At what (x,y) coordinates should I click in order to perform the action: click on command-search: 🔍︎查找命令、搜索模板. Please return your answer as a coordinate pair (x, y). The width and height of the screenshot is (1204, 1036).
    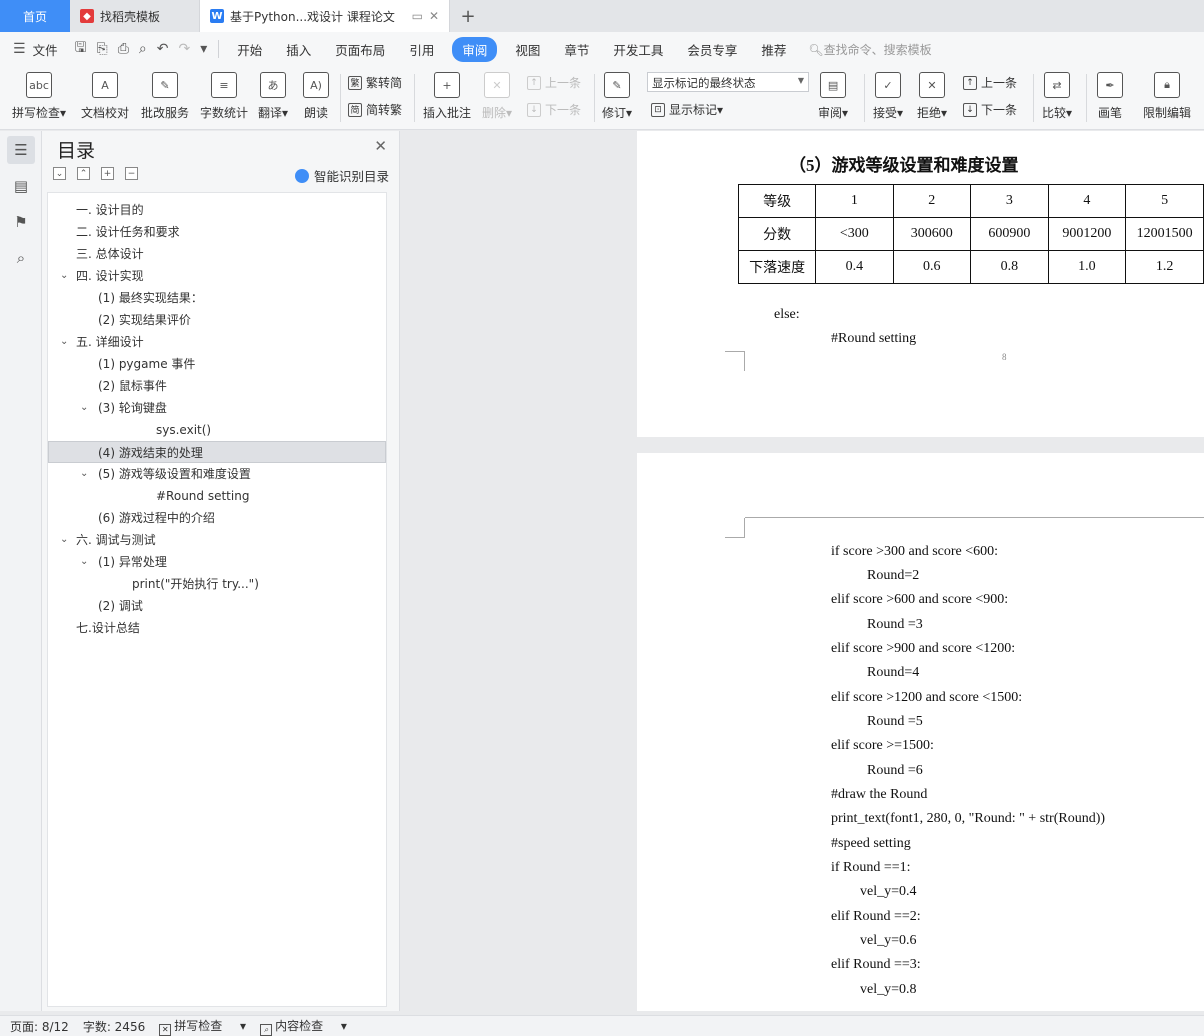
    Looking at the image, I should click on (869, 49).